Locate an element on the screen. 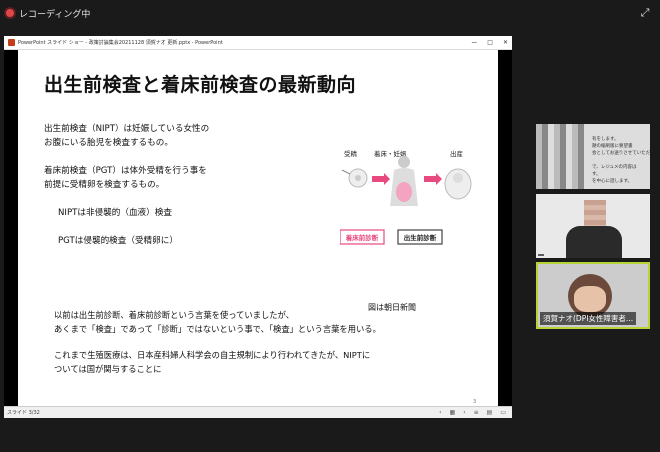  powerpoint-logo-icon is located at coordinates (11, 42).